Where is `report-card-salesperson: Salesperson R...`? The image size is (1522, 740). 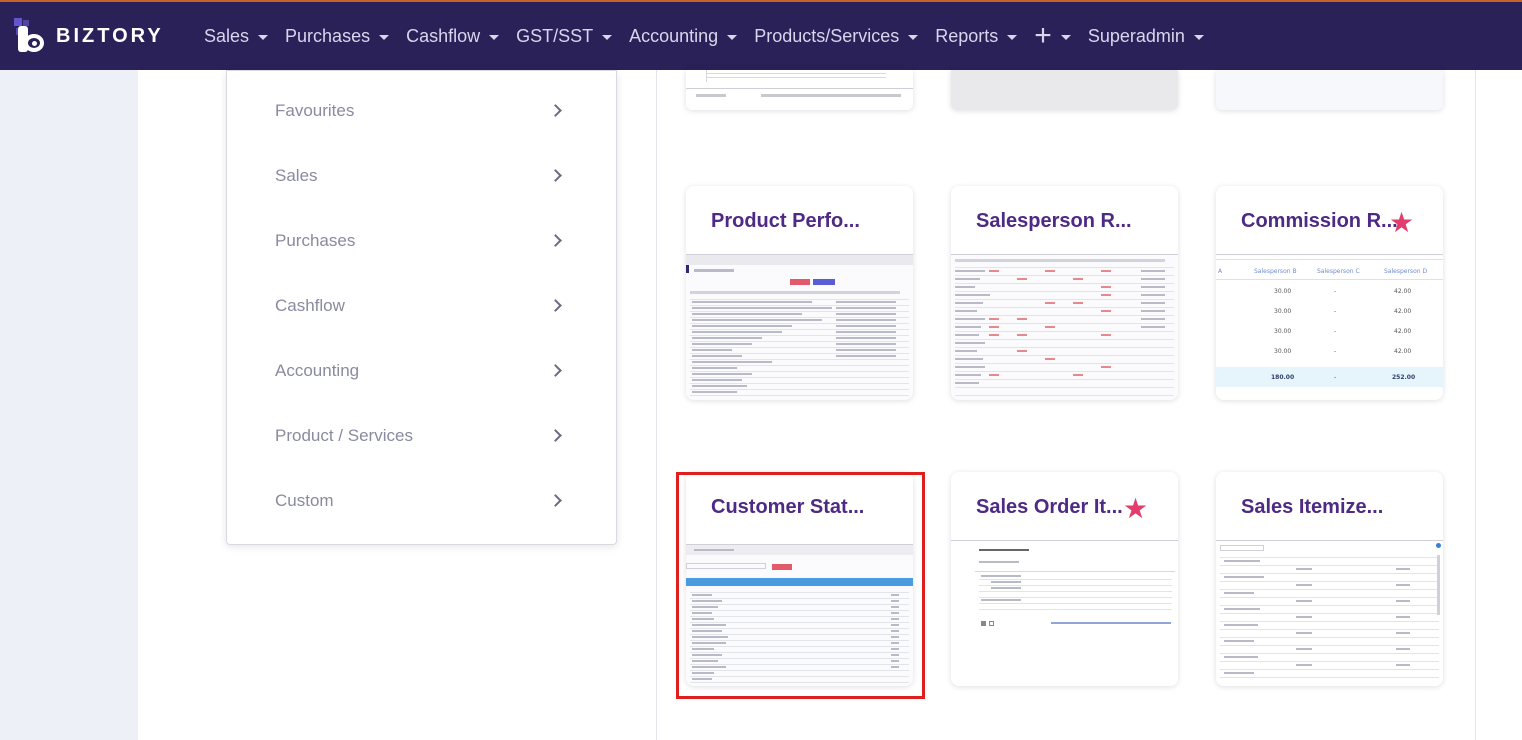
report-card-salesperson: Salesperson R... is located at coordinates (1064, 293).